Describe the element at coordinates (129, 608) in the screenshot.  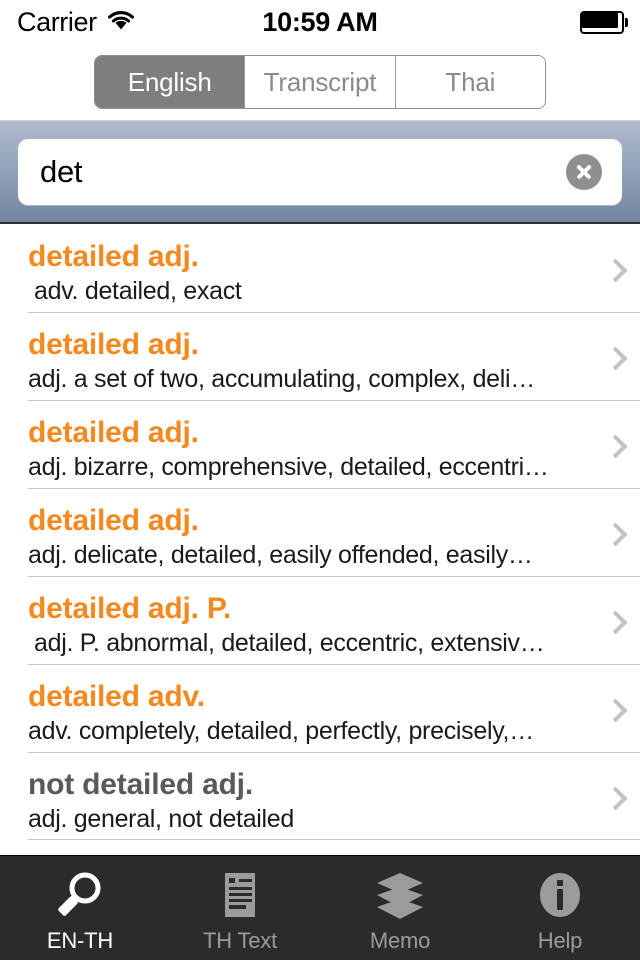
I see `entry-title: detailed adj. P.` at that location.